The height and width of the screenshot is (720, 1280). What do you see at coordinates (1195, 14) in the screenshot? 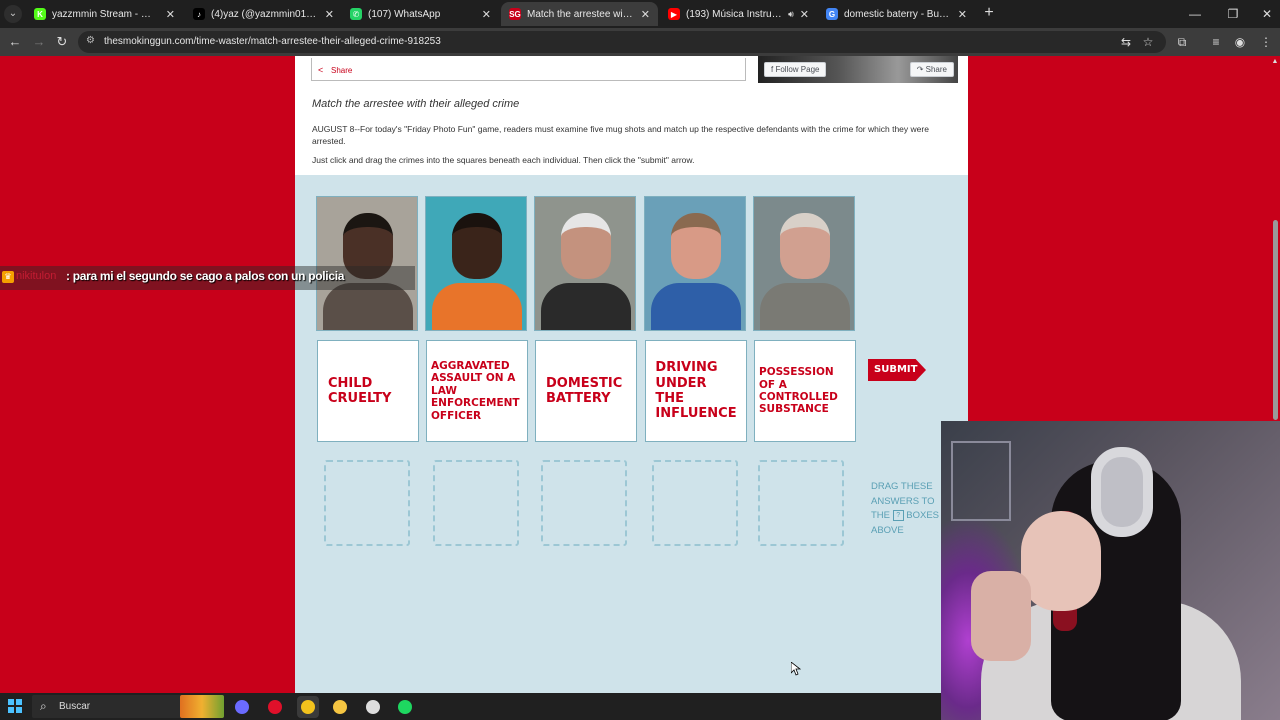
I see `minimize-button: —` at bounding box center [1195, 14].